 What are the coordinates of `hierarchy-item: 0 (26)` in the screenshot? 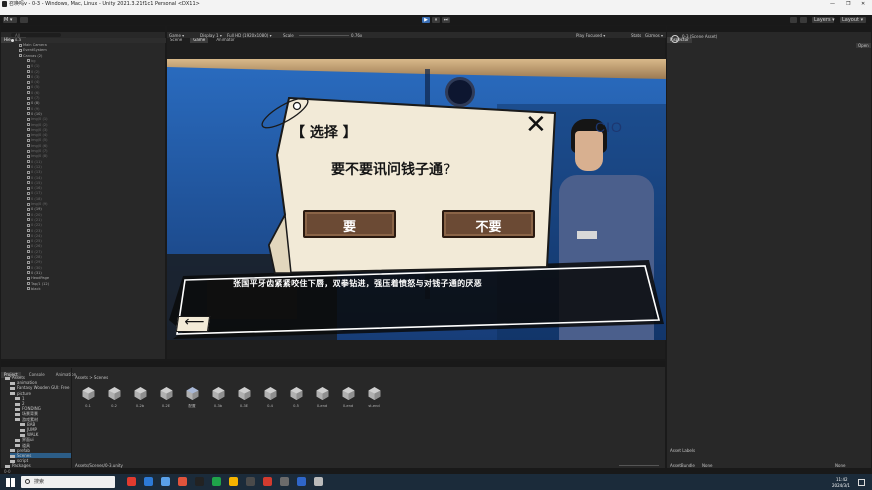 It's located at (34, 246).